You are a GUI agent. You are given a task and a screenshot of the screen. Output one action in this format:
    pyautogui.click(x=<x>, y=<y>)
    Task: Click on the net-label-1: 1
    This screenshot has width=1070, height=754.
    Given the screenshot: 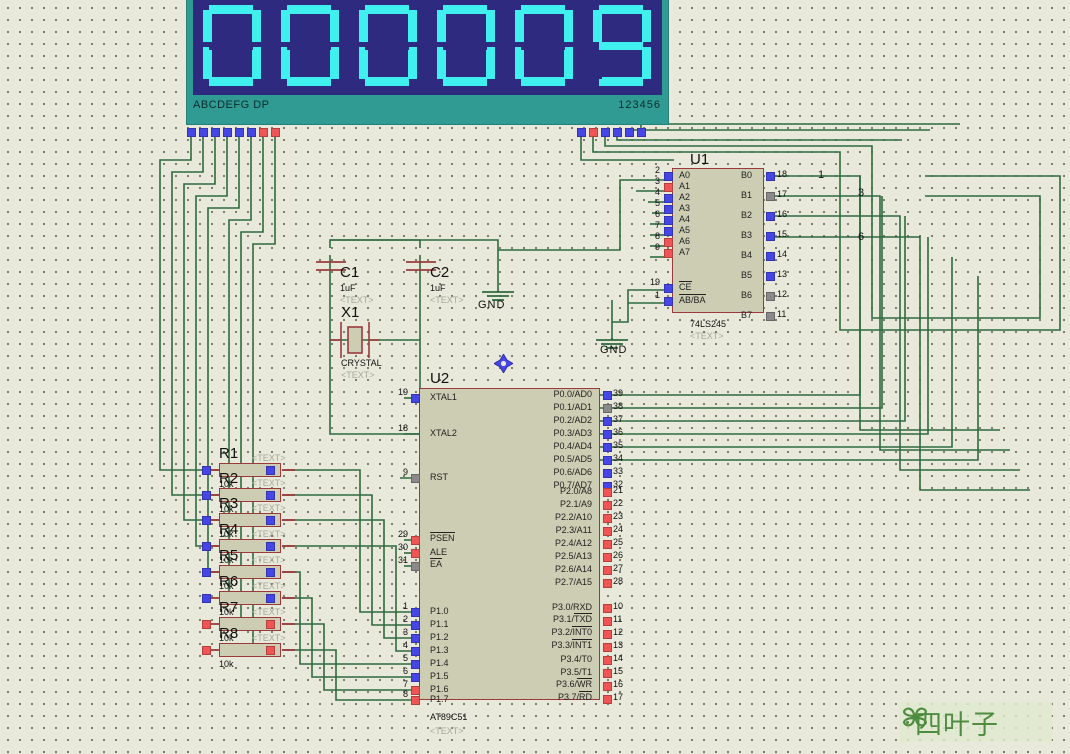 What is the action you would take?
    pyautogui.click(x=821, y=175)
    